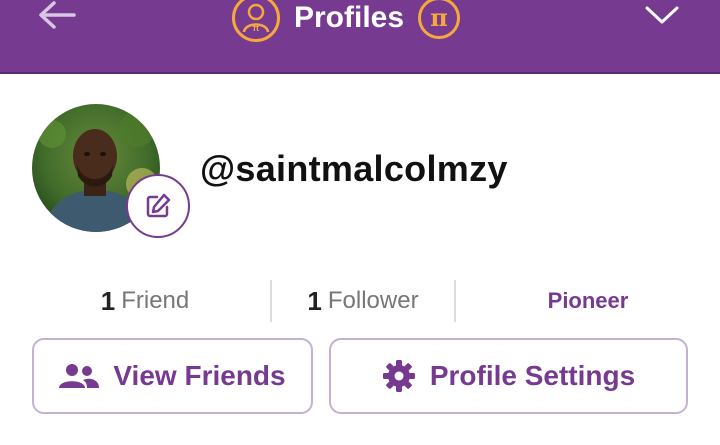  What do you see at coordinates (398, 376) in the screenshot?
I see `gear-icon` at bounding box center [398, 376].